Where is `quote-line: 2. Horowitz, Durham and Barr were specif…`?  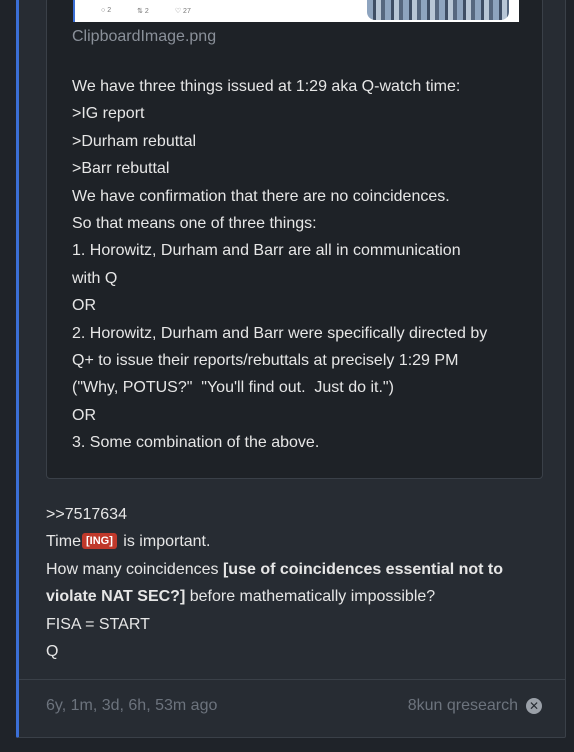
quote-line: 2. Horowitz, Durham and Barr were specif… is located at coordinates (280, 333).